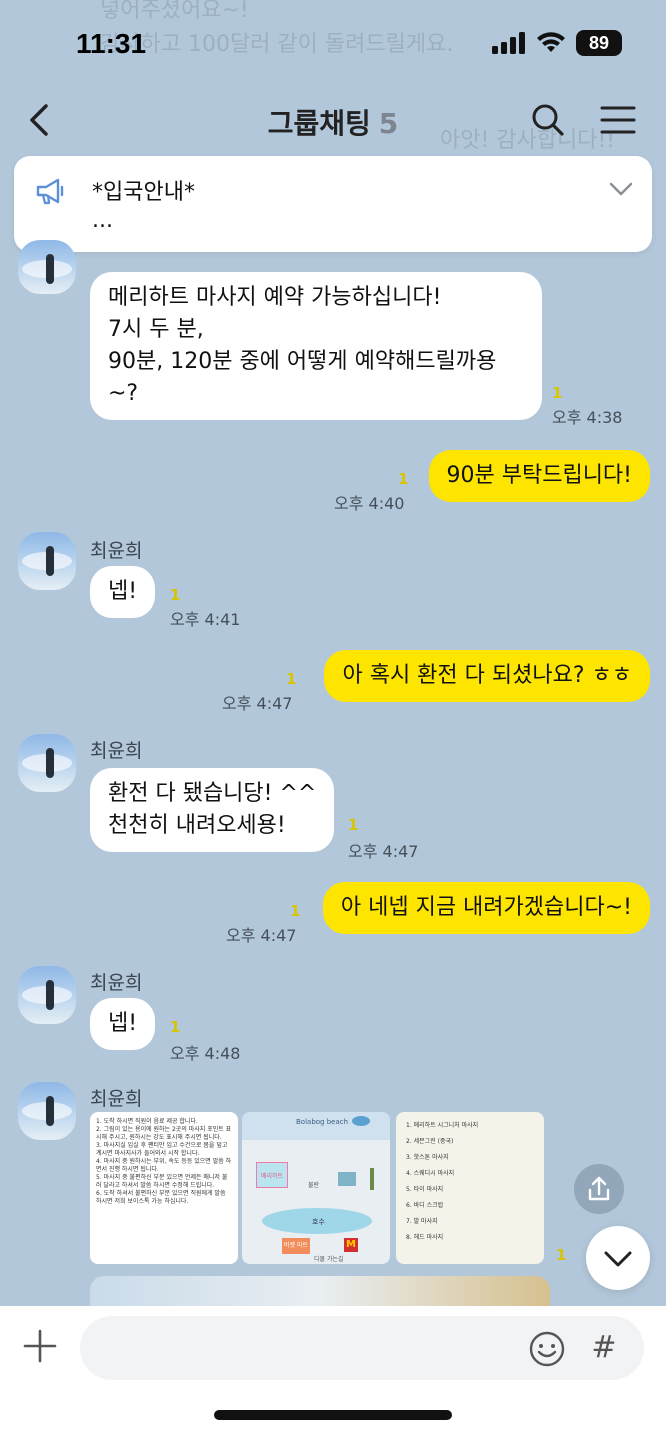  Describe the element at coordinates (351, 1245) in the screenshot. I see `mcdonalds-icon: M` at that location.